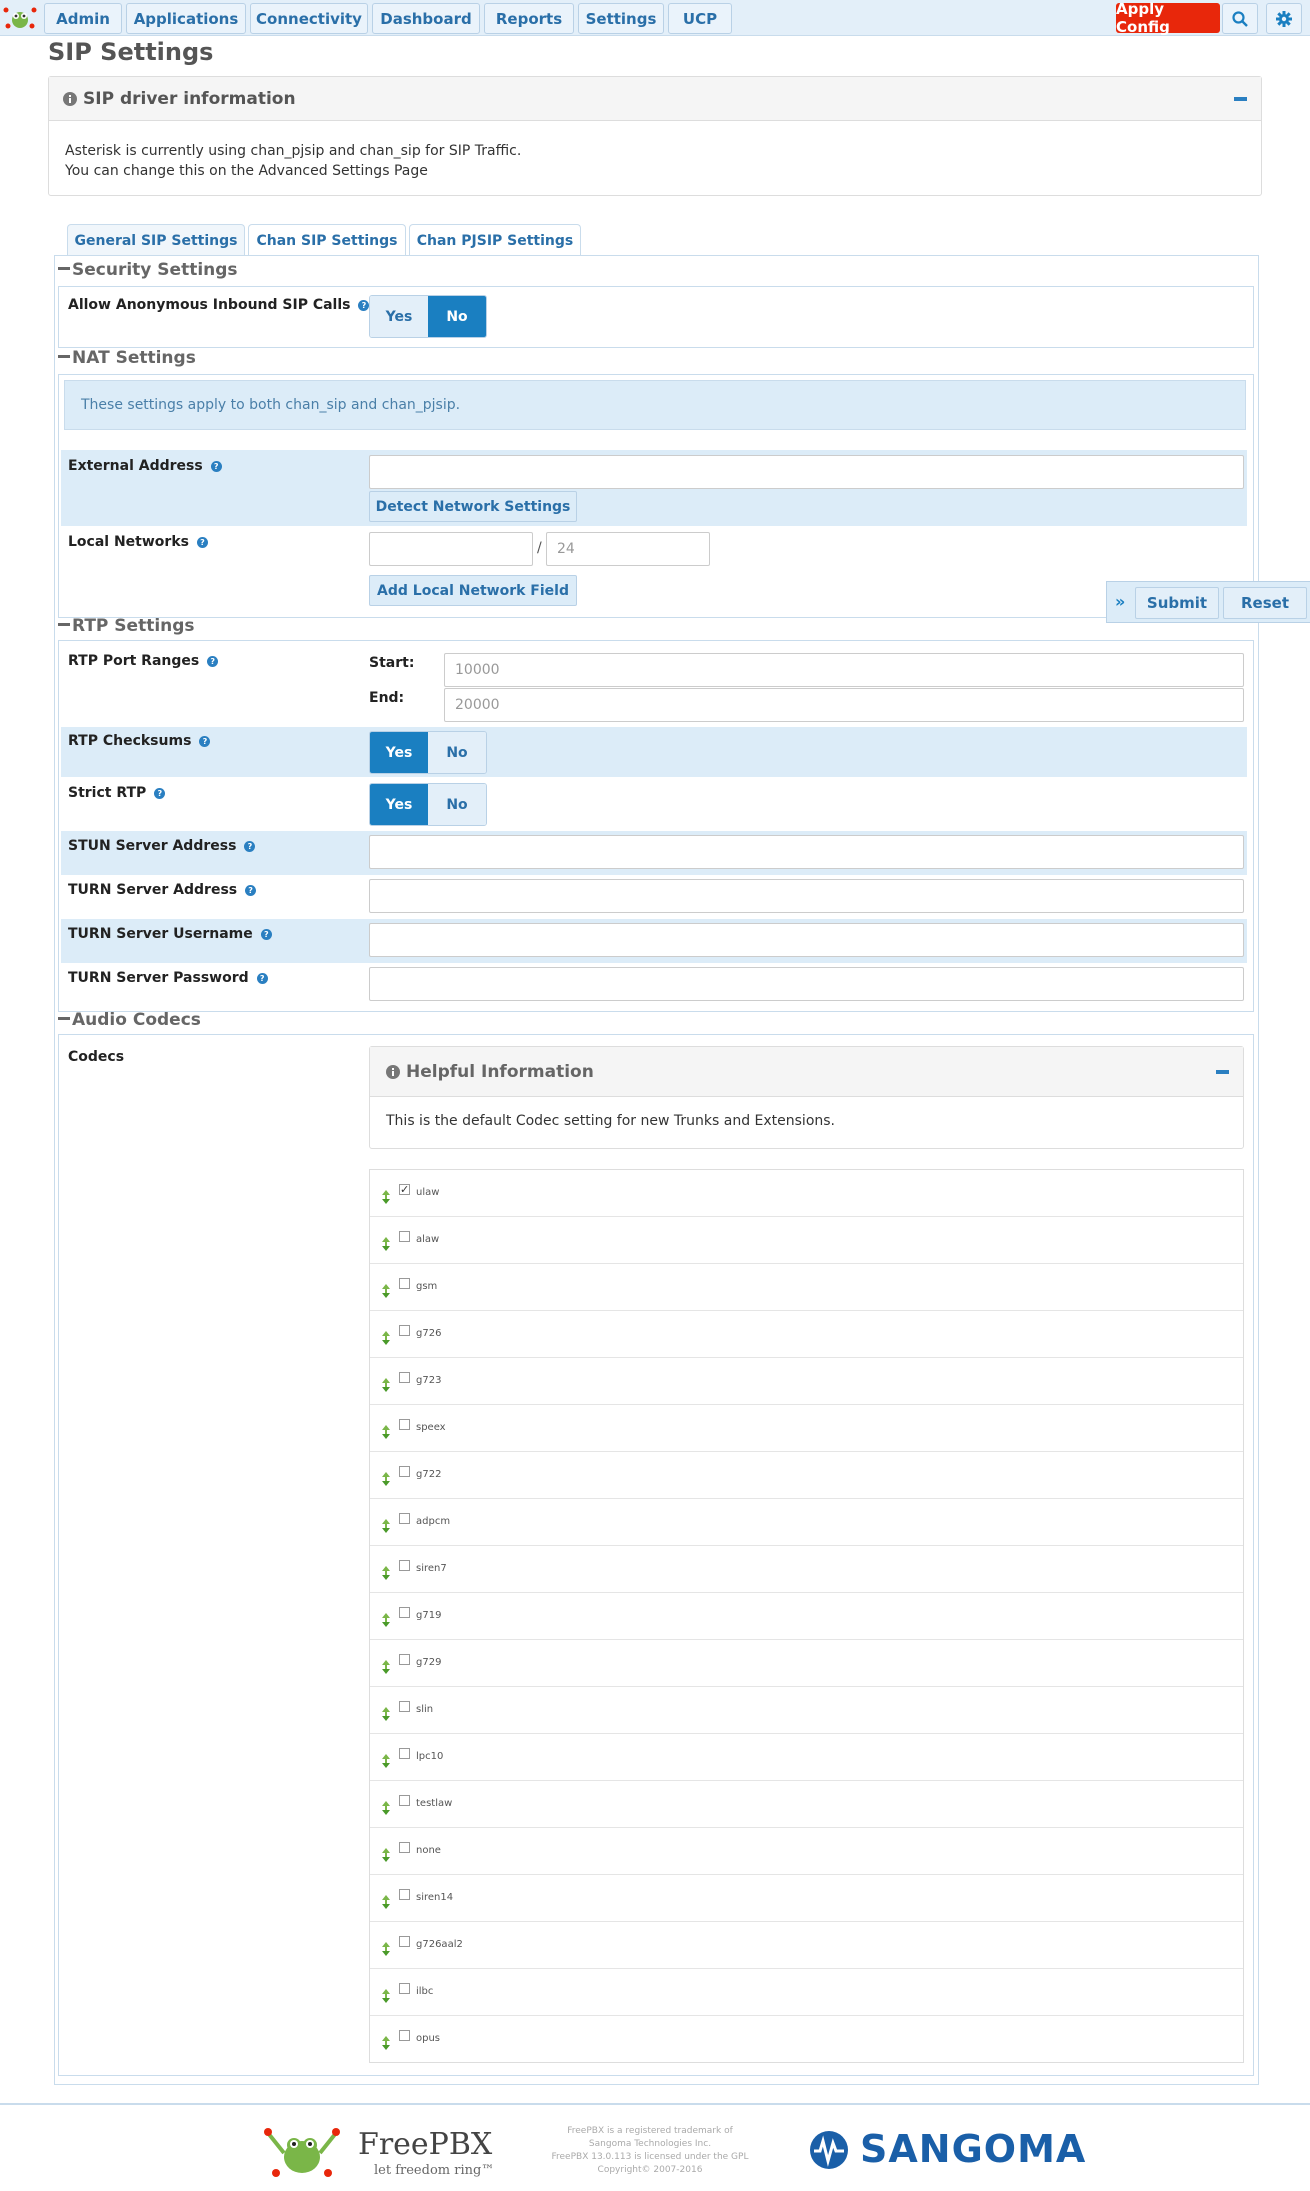 The width and height of the screenshot is (1310, 2191). I want to click on codec-row: adpcm, so click(806, 1522).